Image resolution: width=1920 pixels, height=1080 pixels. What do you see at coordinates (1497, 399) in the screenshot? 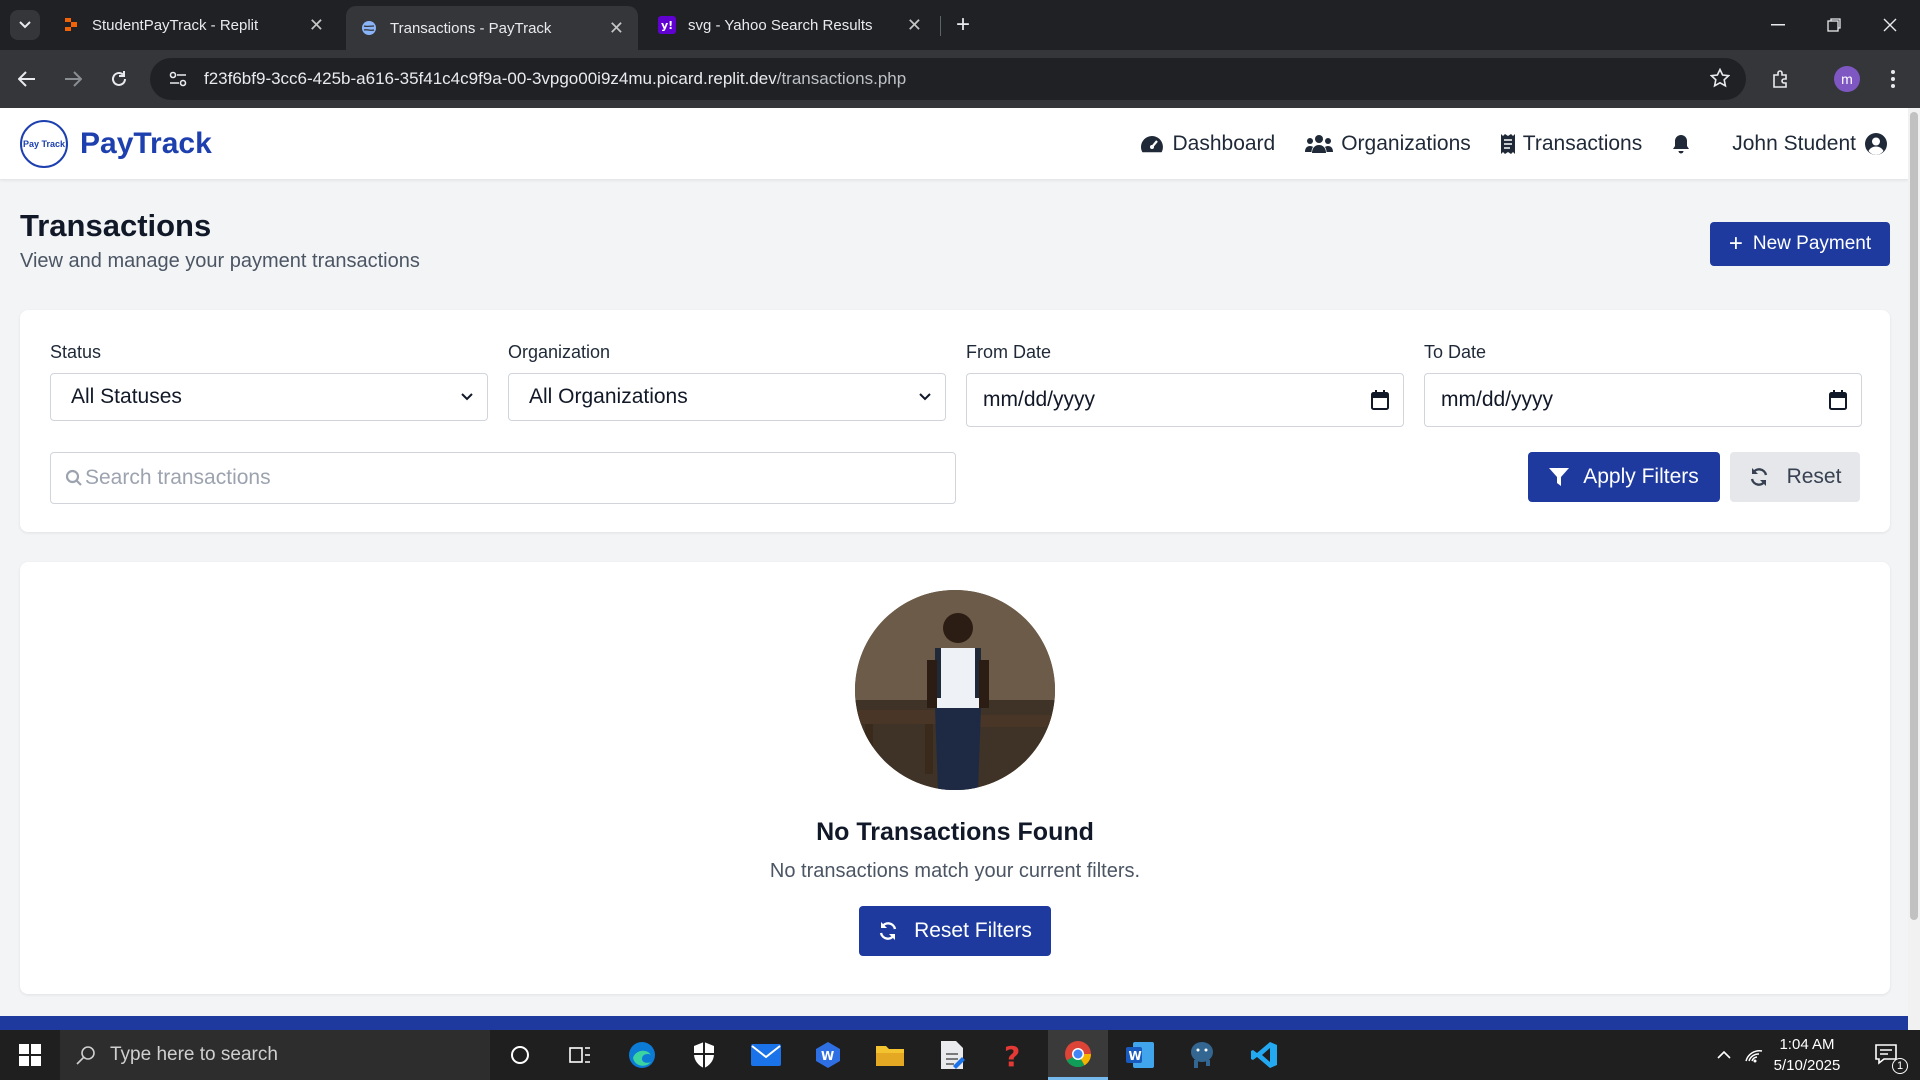
I see `to-date-value: mm/dd/yyyy` at bounding box center [1497, 399].